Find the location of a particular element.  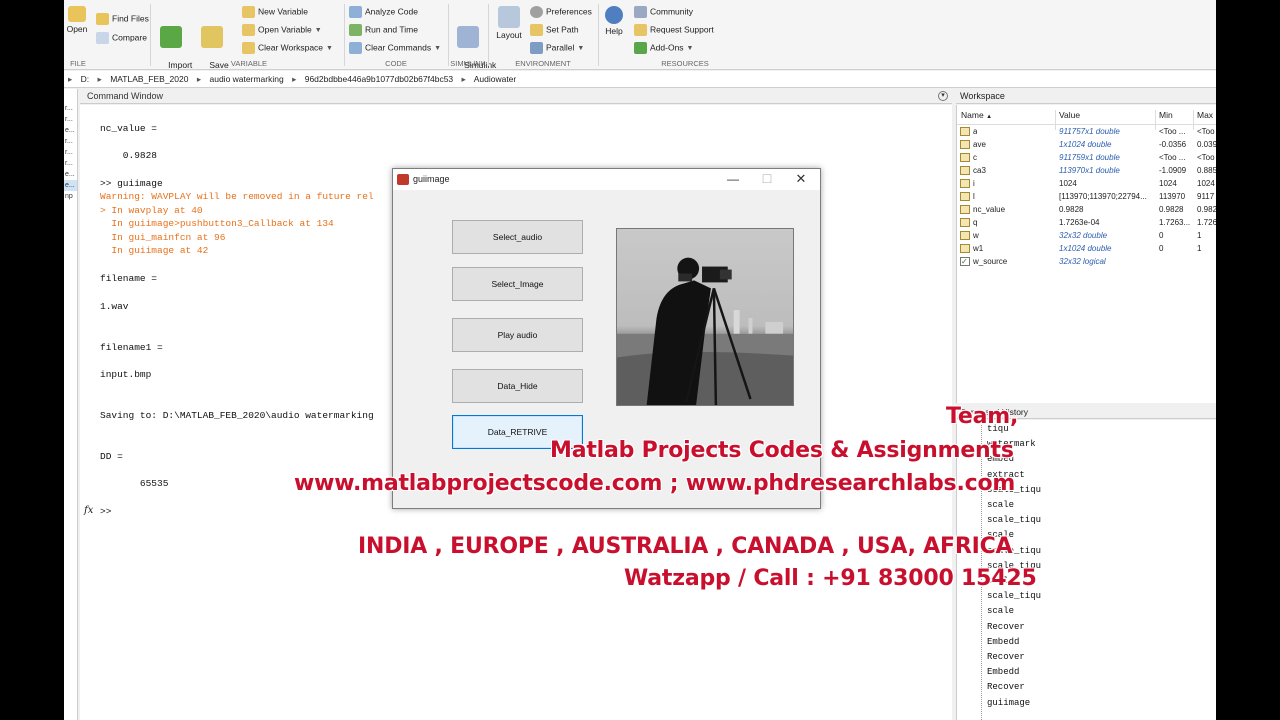

workspace-row: q 1.7263e-04 1.7263... 1.726 is located at coordinates (1086, 222).